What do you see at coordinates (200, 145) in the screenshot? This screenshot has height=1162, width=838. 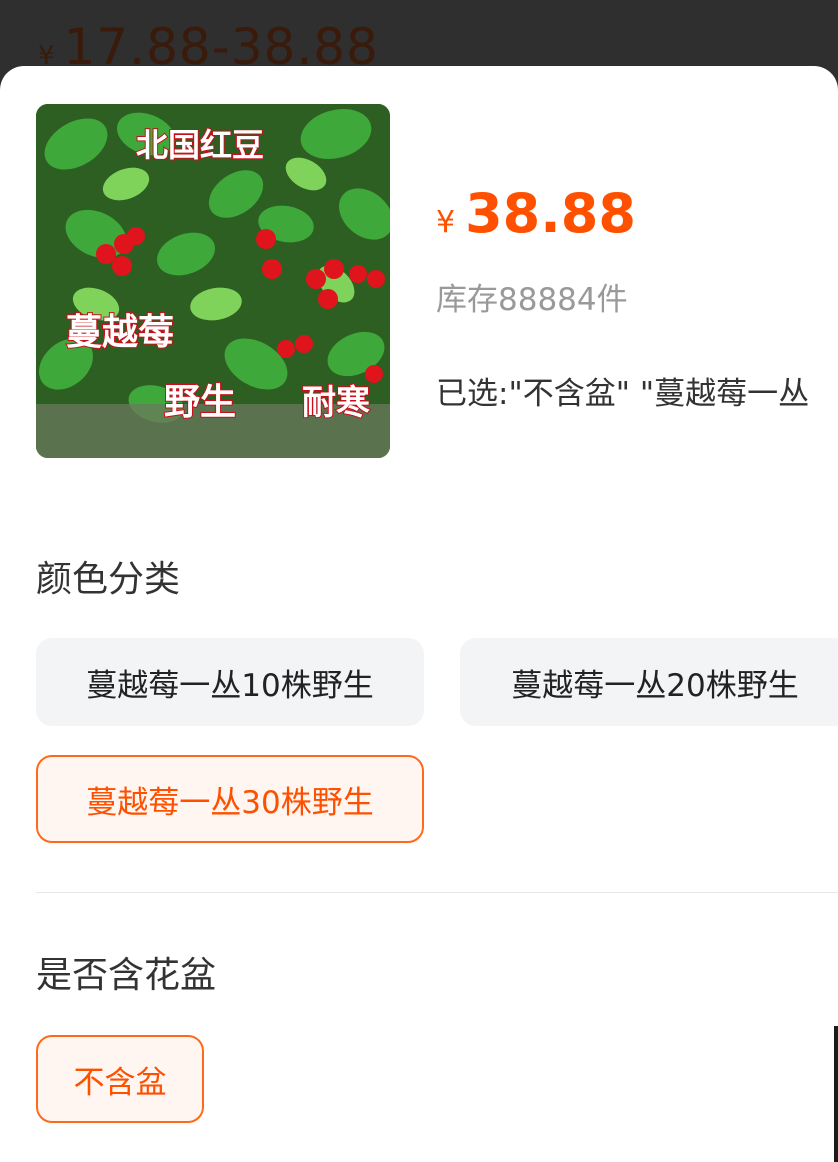 I see `svg-text: 北国红豆` at bounding box center [200, 145].